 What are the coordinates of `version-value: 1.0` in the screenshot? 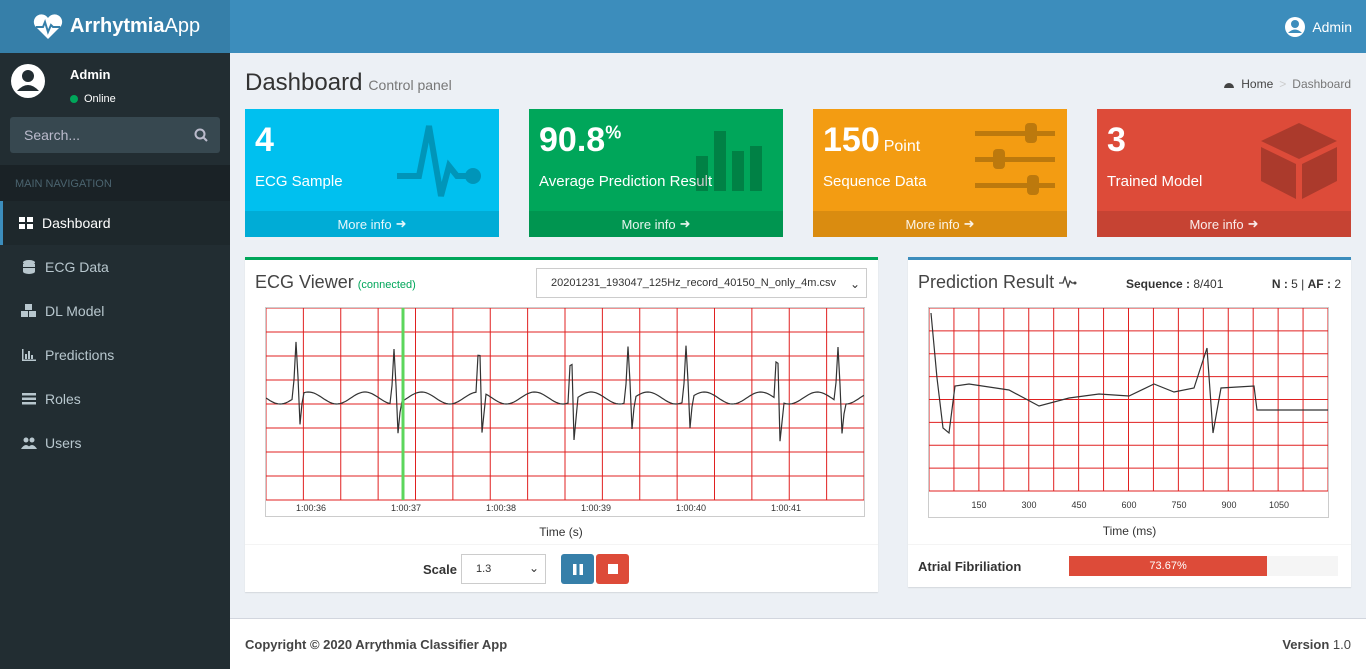 It's located at (1341, 644).